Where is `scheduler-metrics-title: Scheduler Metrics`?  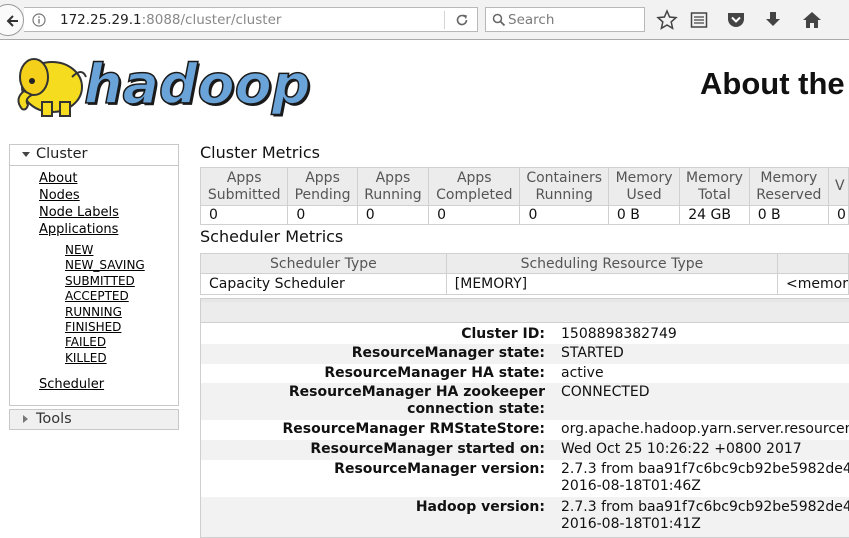
scheduler-metrics-title: Scheduler Metrics is located at coordinates (272, 236).